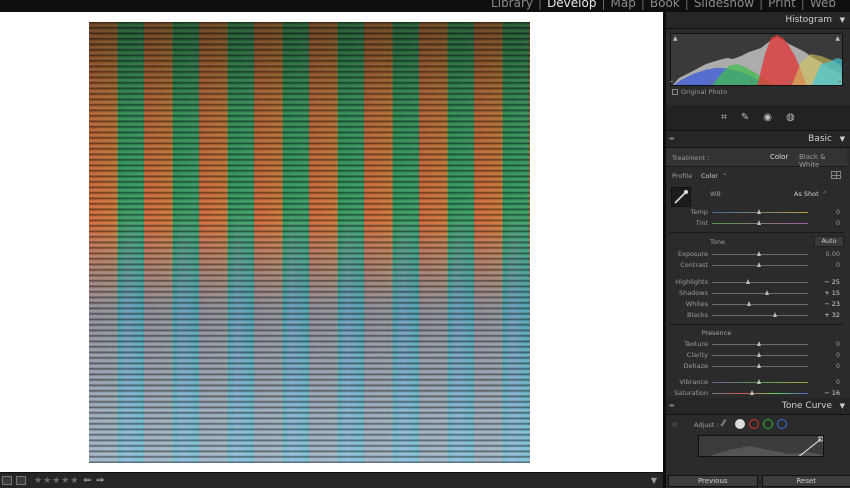 The height and width of the screenshot is (488, 850). I want to click on module-develop: Develop, so click(571, 5).